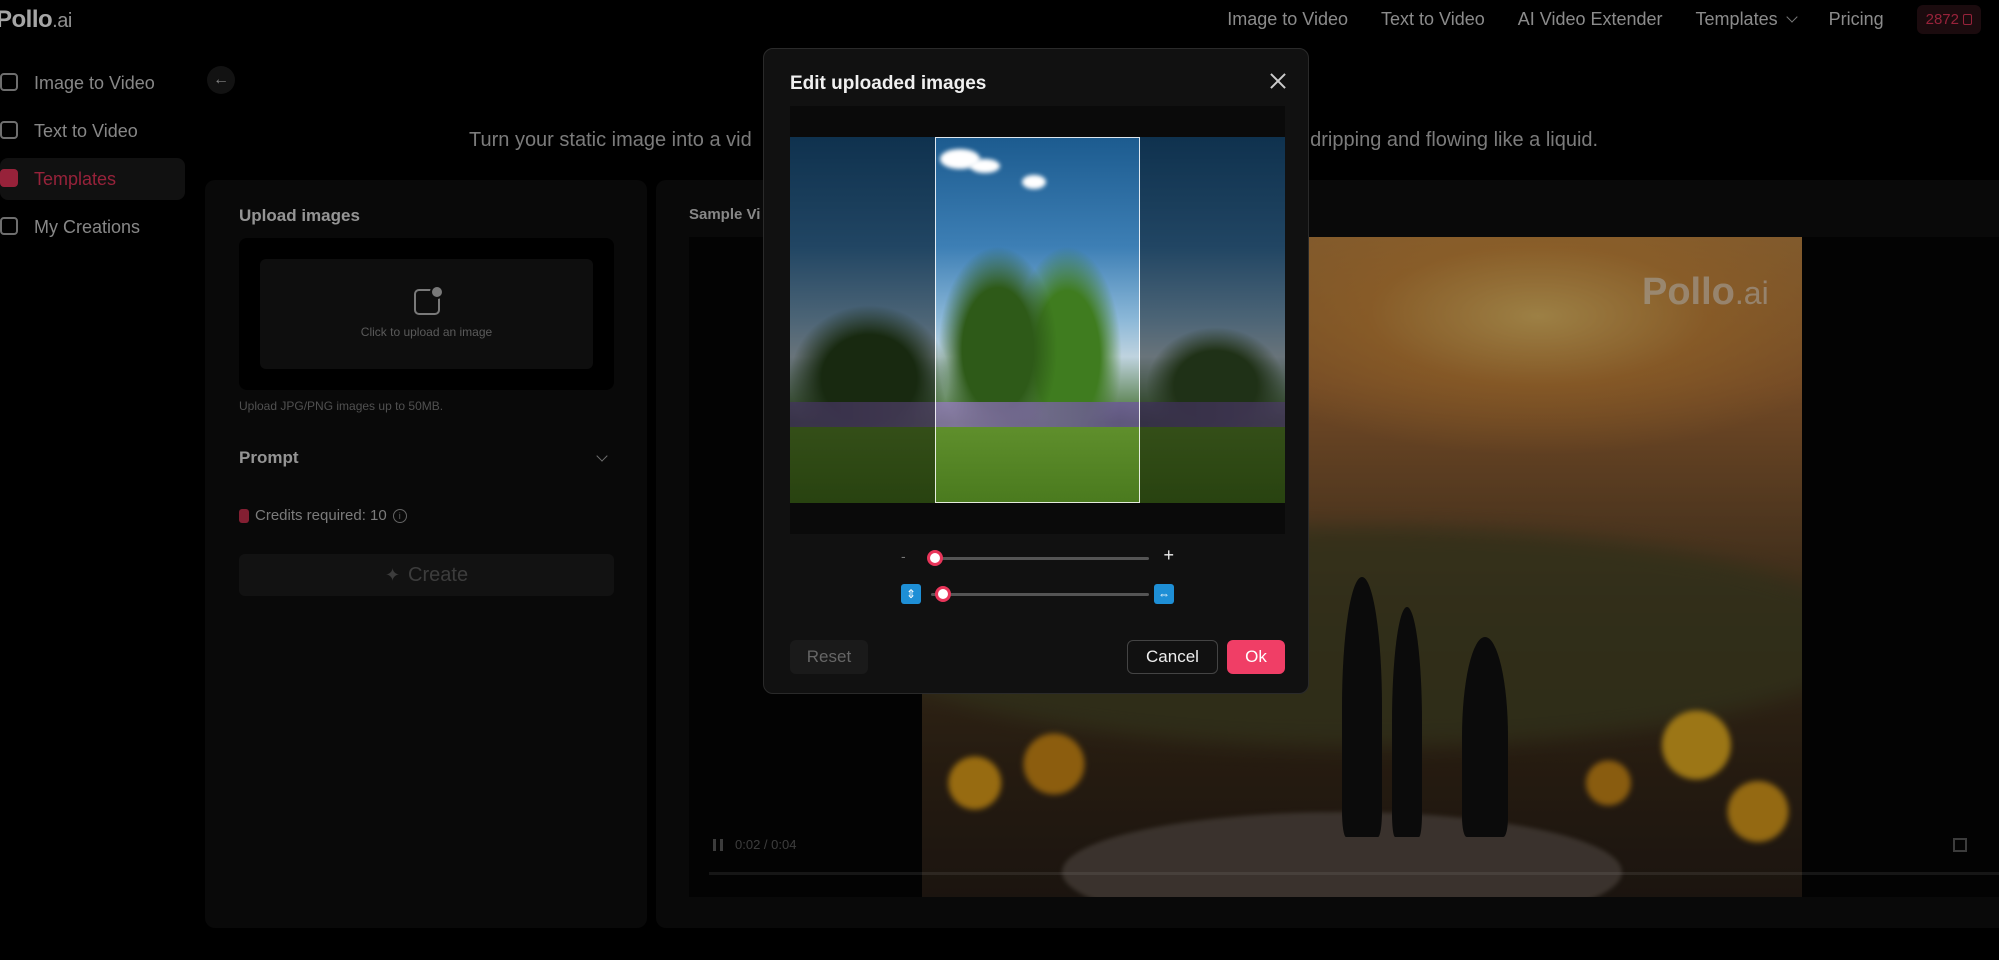 The width and height of the screenshot is (1999, 960). Describe the element at coordinates (943, 594) in the screenshot. I see `aspect-slider-thumb` at that location.